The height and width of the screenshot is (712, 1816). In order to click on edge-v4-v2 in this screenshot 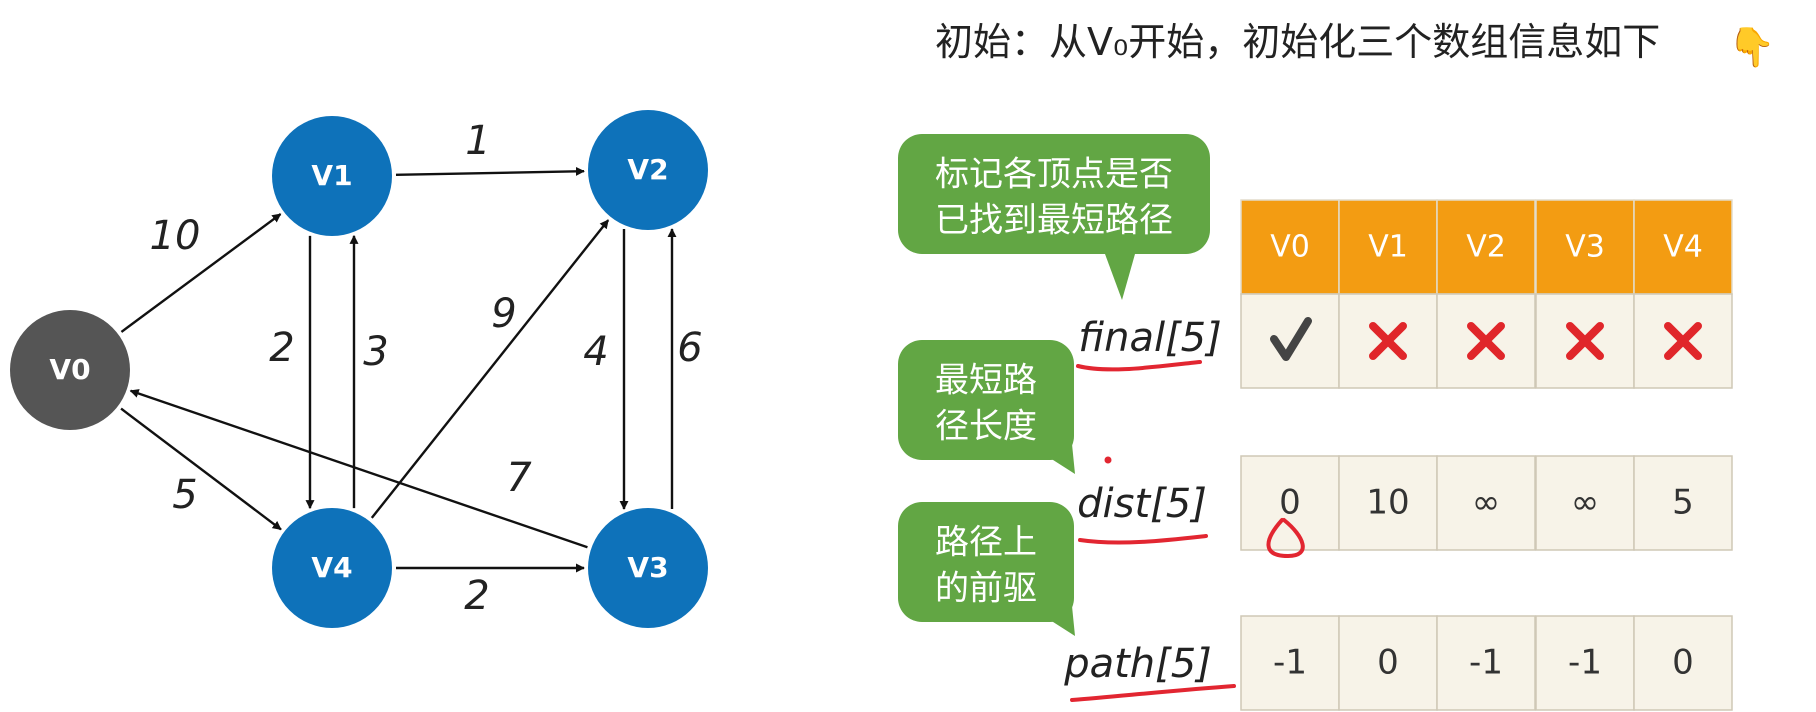, I will do `click(490, 369)`.